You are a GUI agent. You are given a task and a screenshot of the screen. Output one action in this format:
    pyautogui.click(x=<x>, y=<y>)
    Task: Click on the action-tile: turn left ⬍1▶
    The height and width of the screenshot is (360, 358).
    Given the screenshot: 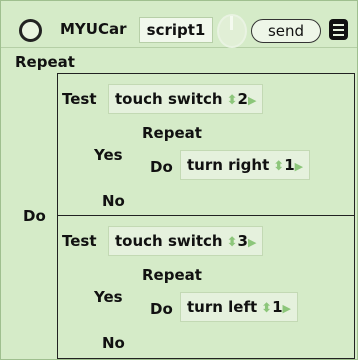 What is the action you would take?
    pyautogui.click(x=239, y=307)
    